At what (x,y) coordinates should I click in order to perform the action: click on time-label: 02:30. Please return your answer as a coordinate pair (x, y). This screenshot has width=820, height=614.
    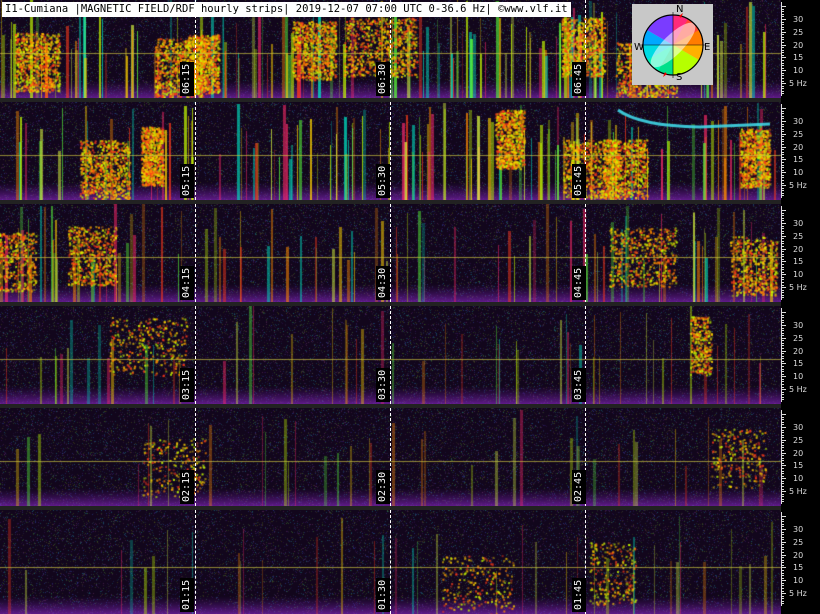
    Looking at the image, I should click on (383, 487).